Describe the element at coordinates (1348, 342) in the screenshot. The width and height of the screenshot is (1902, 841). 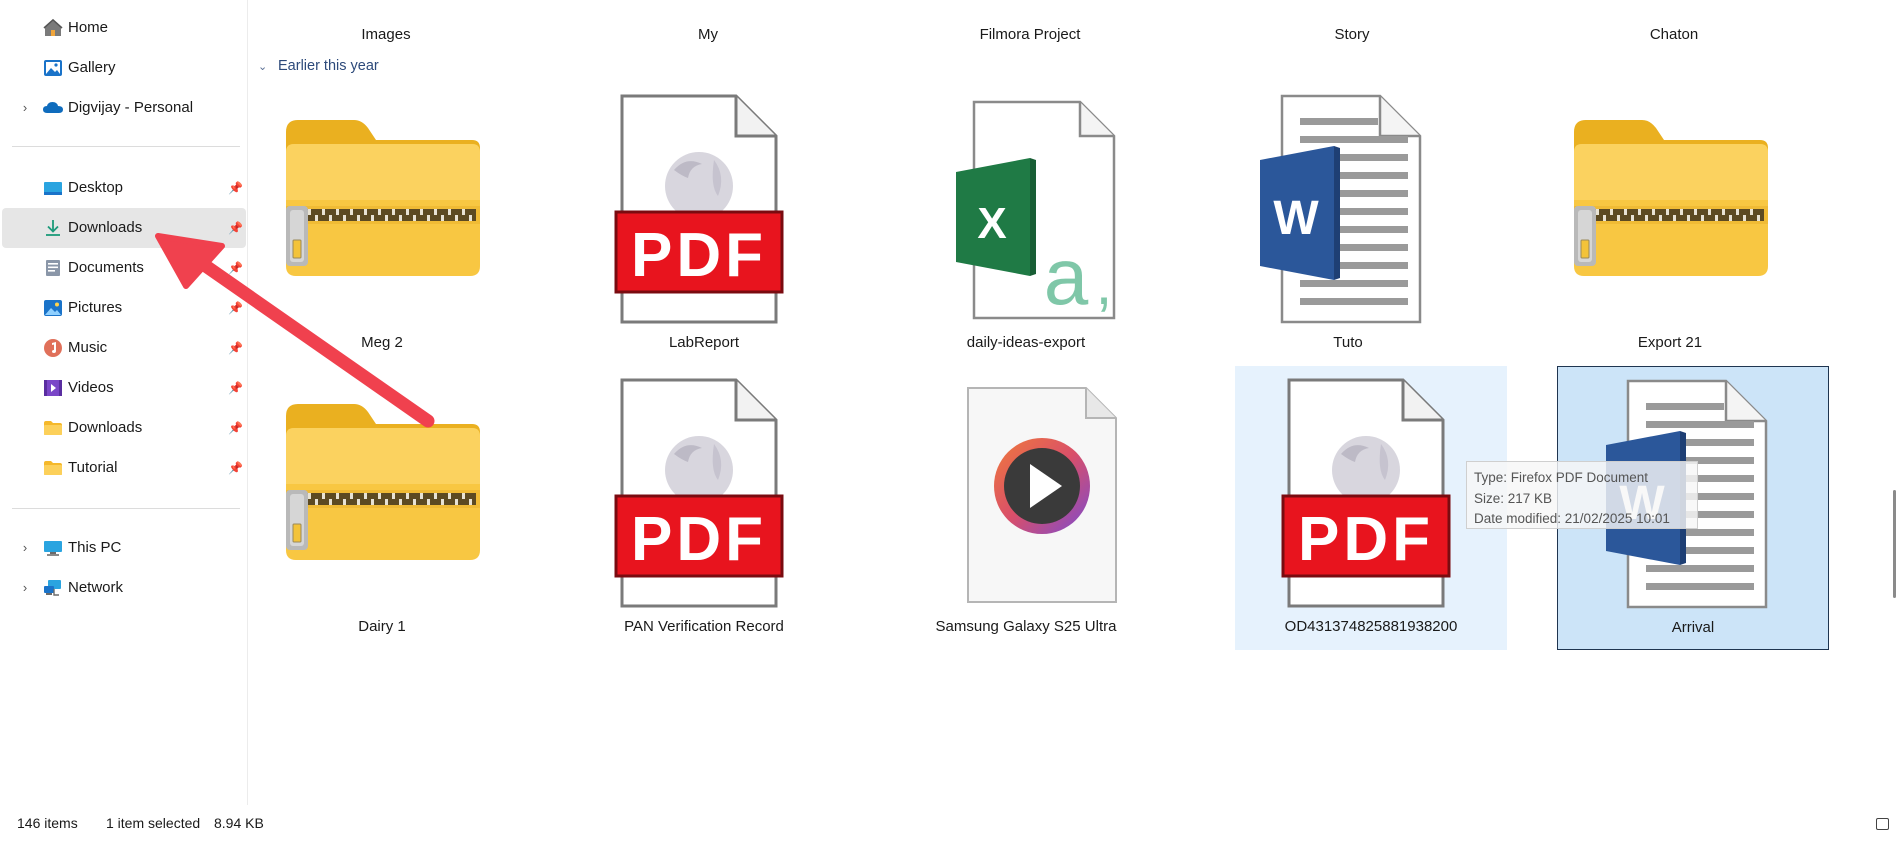
I see `file-name: Tuto` at that location.